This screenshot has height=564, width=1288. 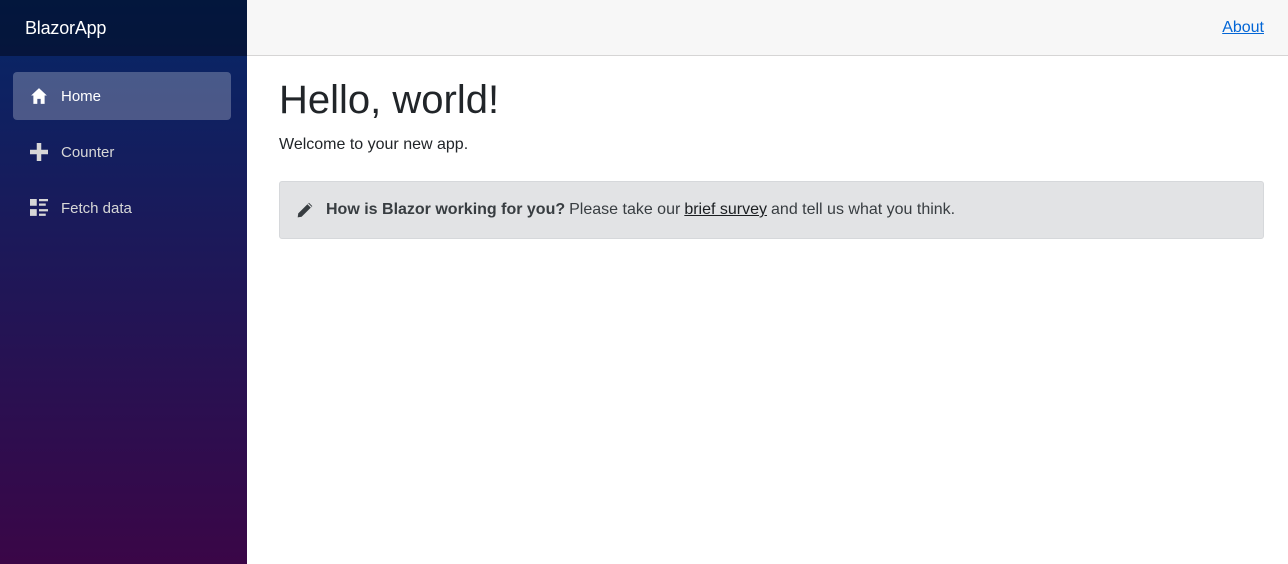 I want to click on sidebar-nav: Home Counter Fetch data, so click(x=123, y=144).